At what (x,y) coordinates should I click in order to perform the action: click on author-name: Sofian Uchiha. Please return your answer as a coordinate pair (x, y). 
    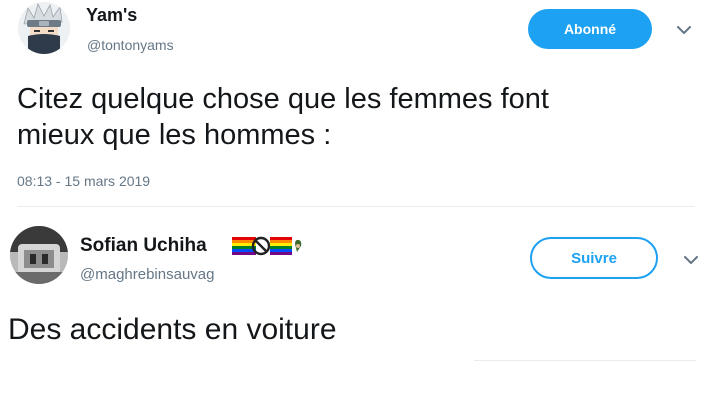
    Looking at the image, I should click on (143, 246).